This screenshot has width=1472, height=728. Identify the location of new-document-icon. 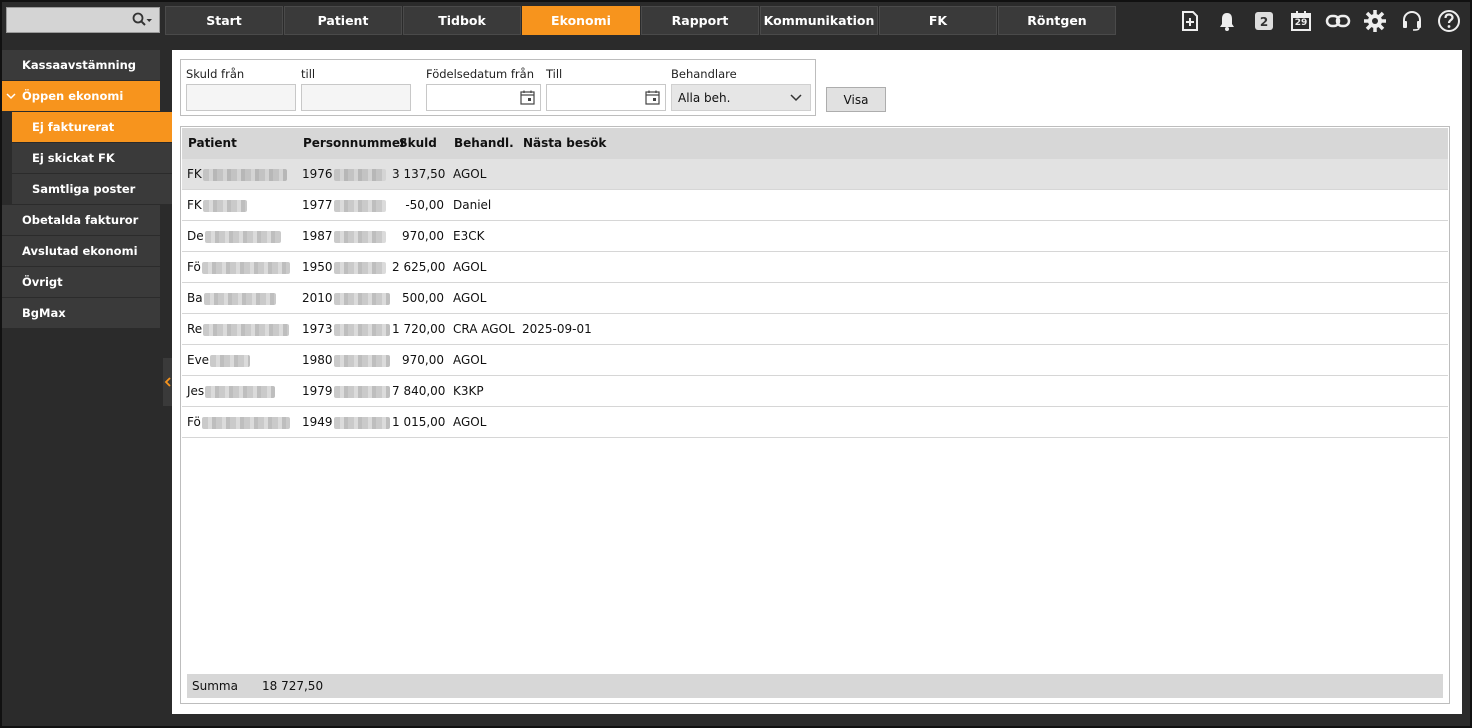
(1190, 21).